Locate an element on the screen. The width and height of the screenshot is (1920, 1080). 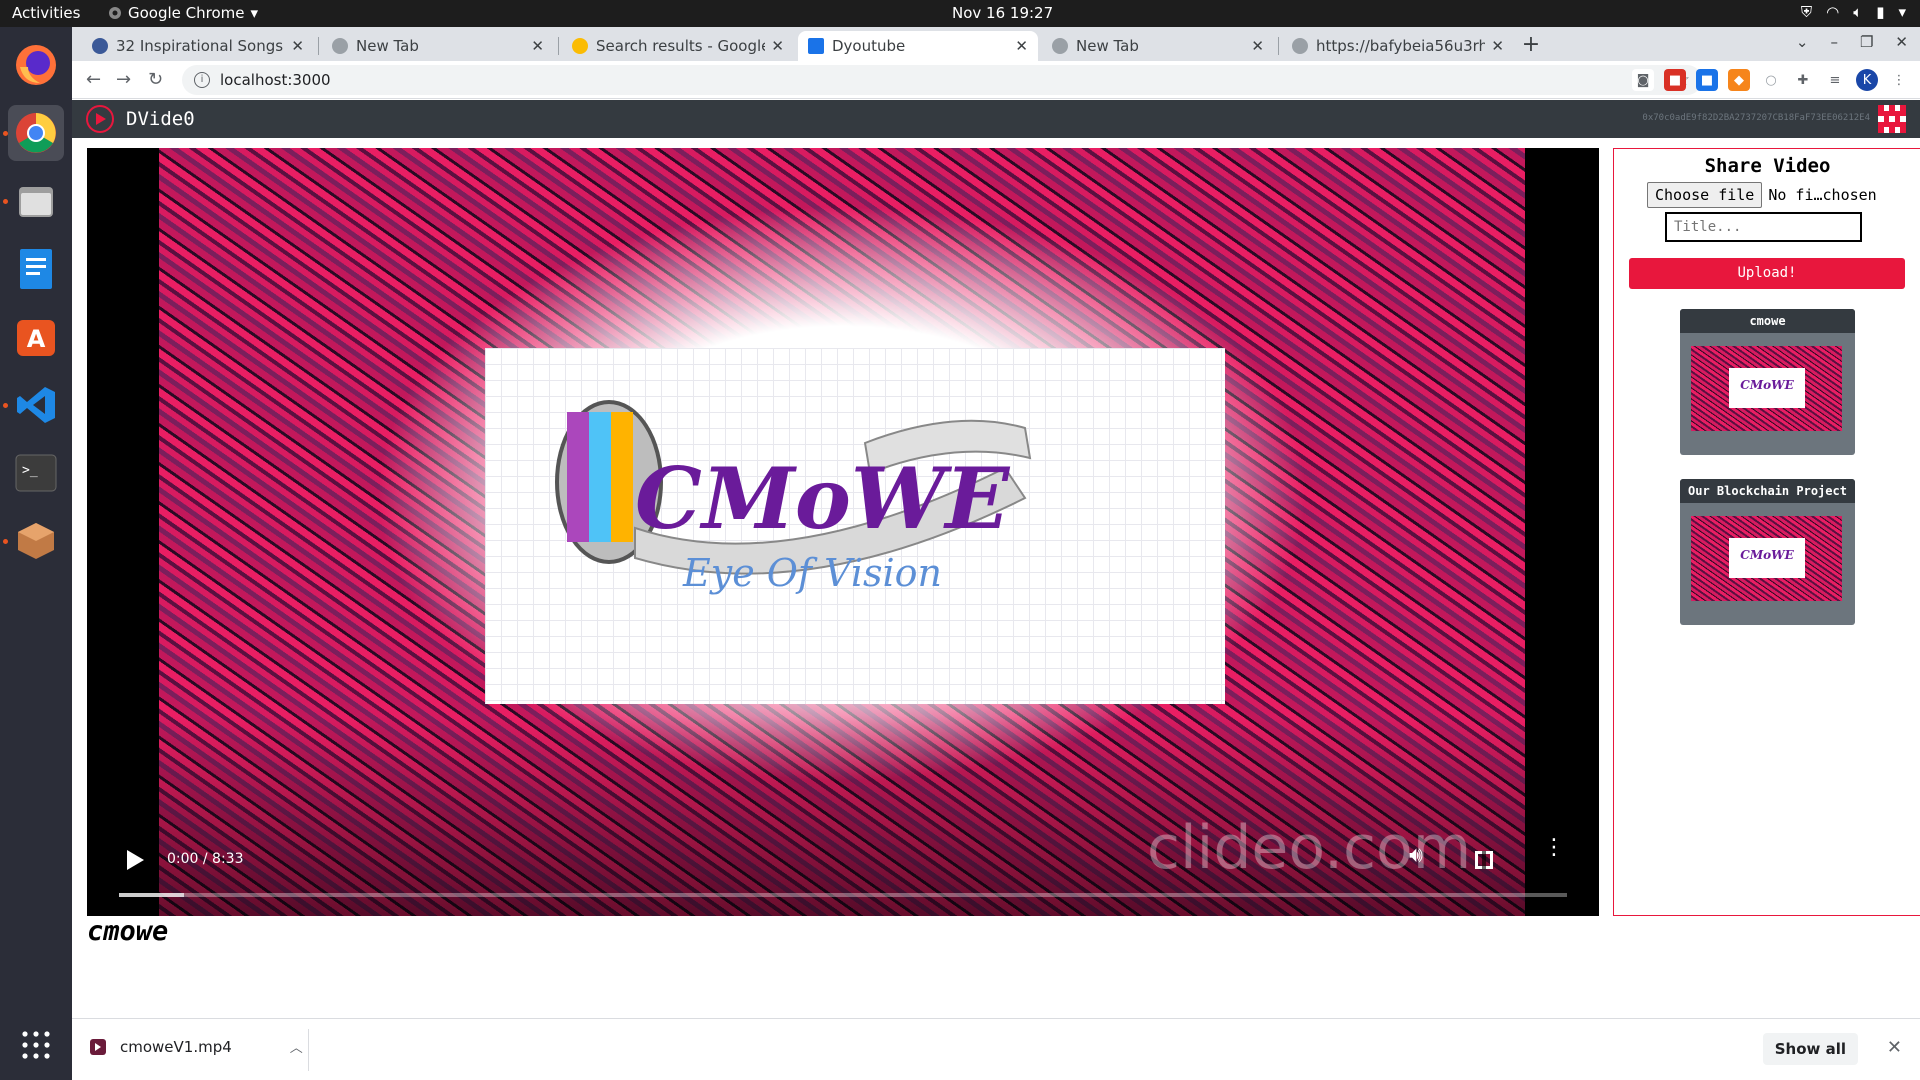
chrome-menu-icon: ⋮ is located at coordinates (1899, 80).